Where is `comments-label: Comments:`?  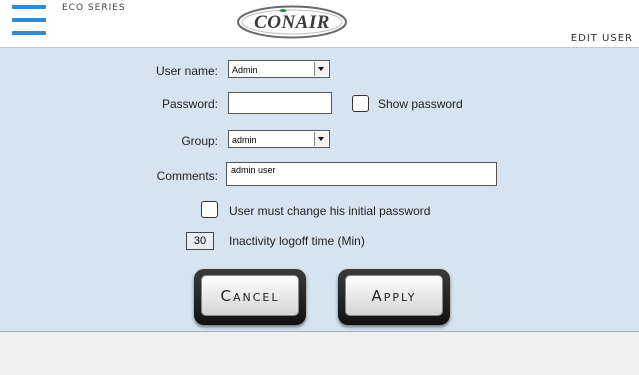 comments-label: Comments: is located at coordinates (187, 176).